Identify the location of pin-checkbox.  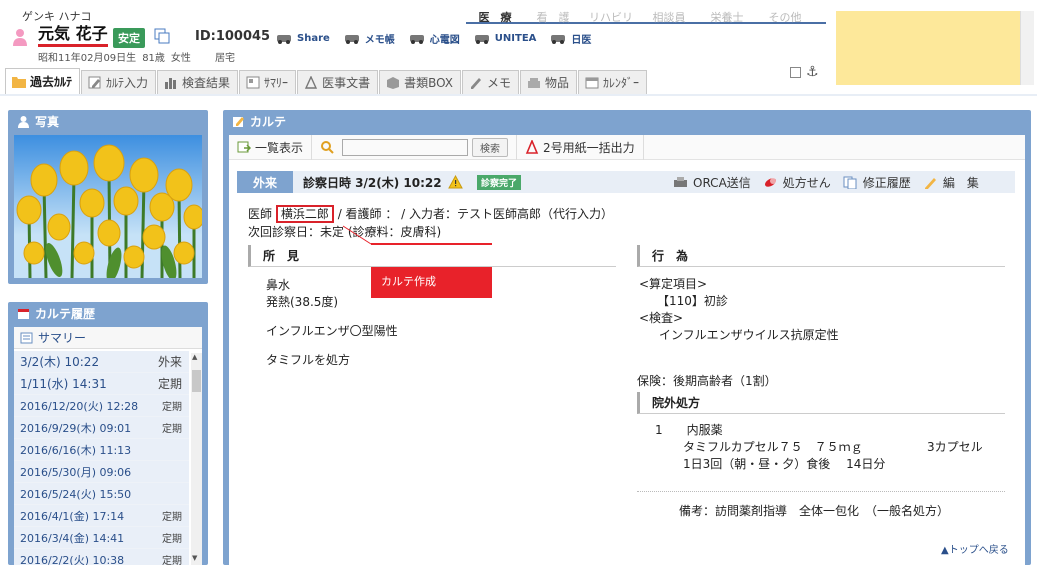
(795, 72).